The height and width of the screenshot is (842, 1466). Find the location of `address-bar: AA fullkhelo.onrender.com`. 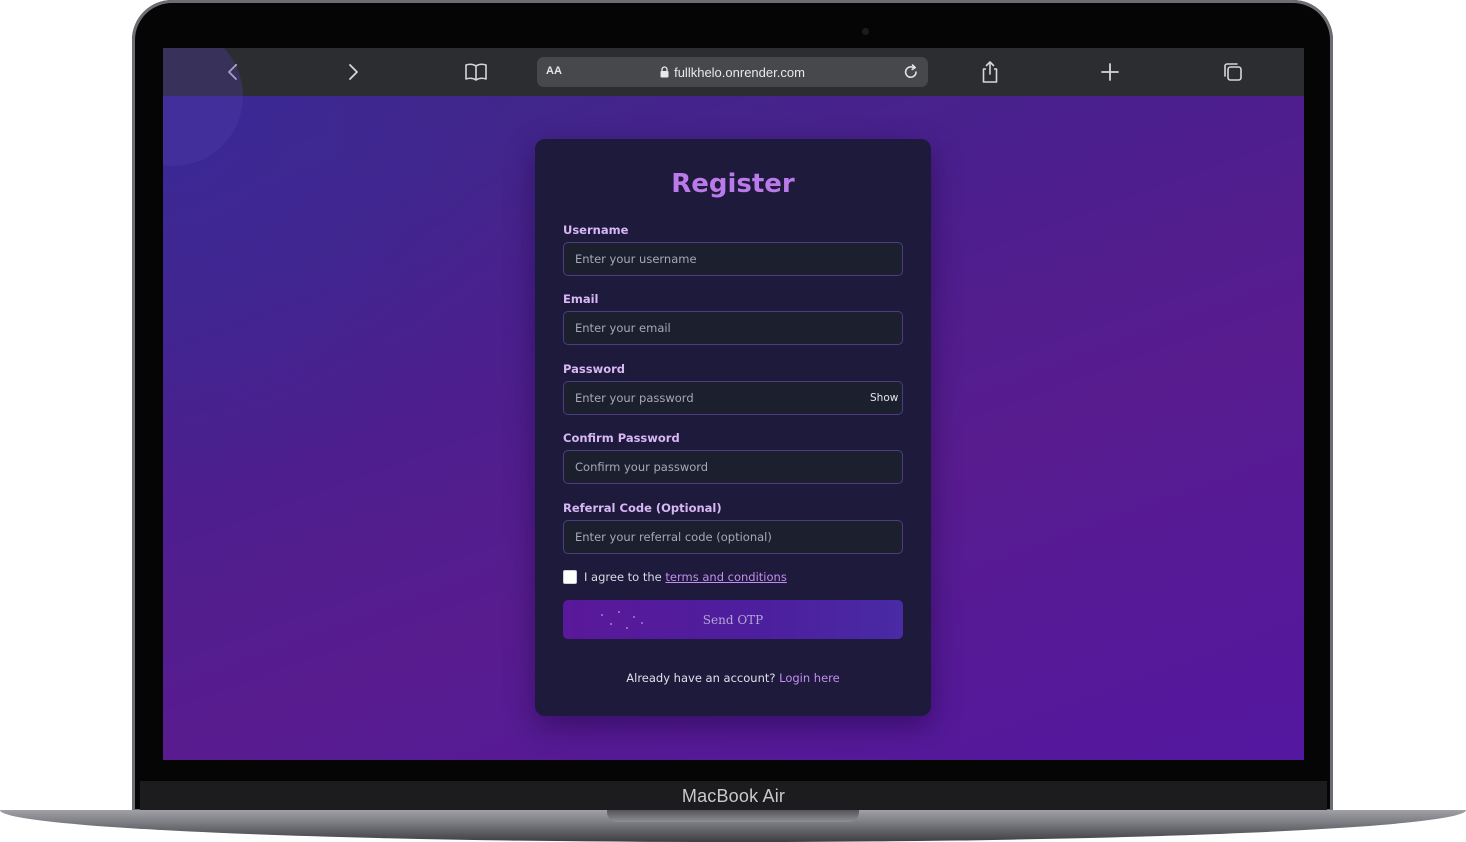

address-bar: AA fullkhelo.onrender.com is located at coordinates (732, 72).